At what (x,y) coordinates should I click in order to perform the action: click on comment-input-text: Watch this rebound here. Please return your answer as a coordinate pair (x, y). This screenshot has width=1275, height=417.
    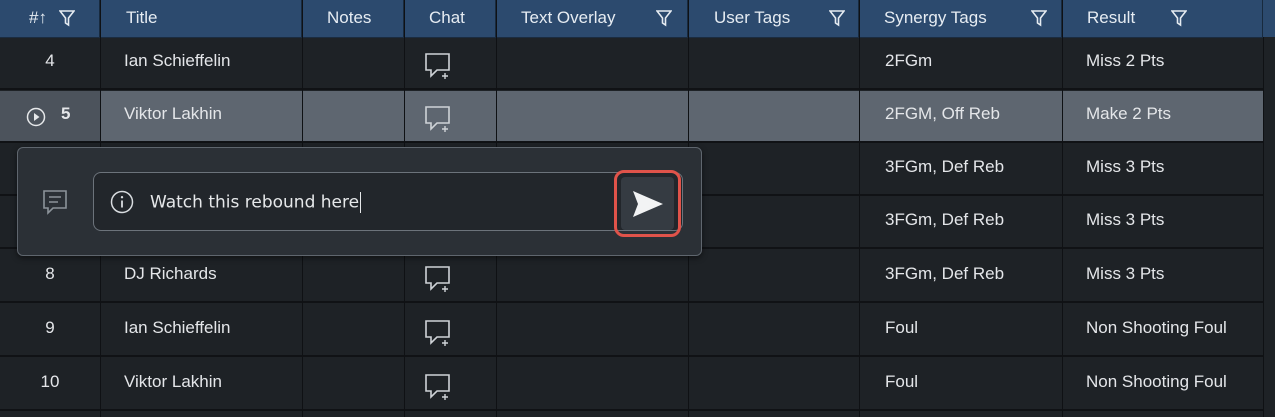
    Looking at the image, I should click on (255, 202).